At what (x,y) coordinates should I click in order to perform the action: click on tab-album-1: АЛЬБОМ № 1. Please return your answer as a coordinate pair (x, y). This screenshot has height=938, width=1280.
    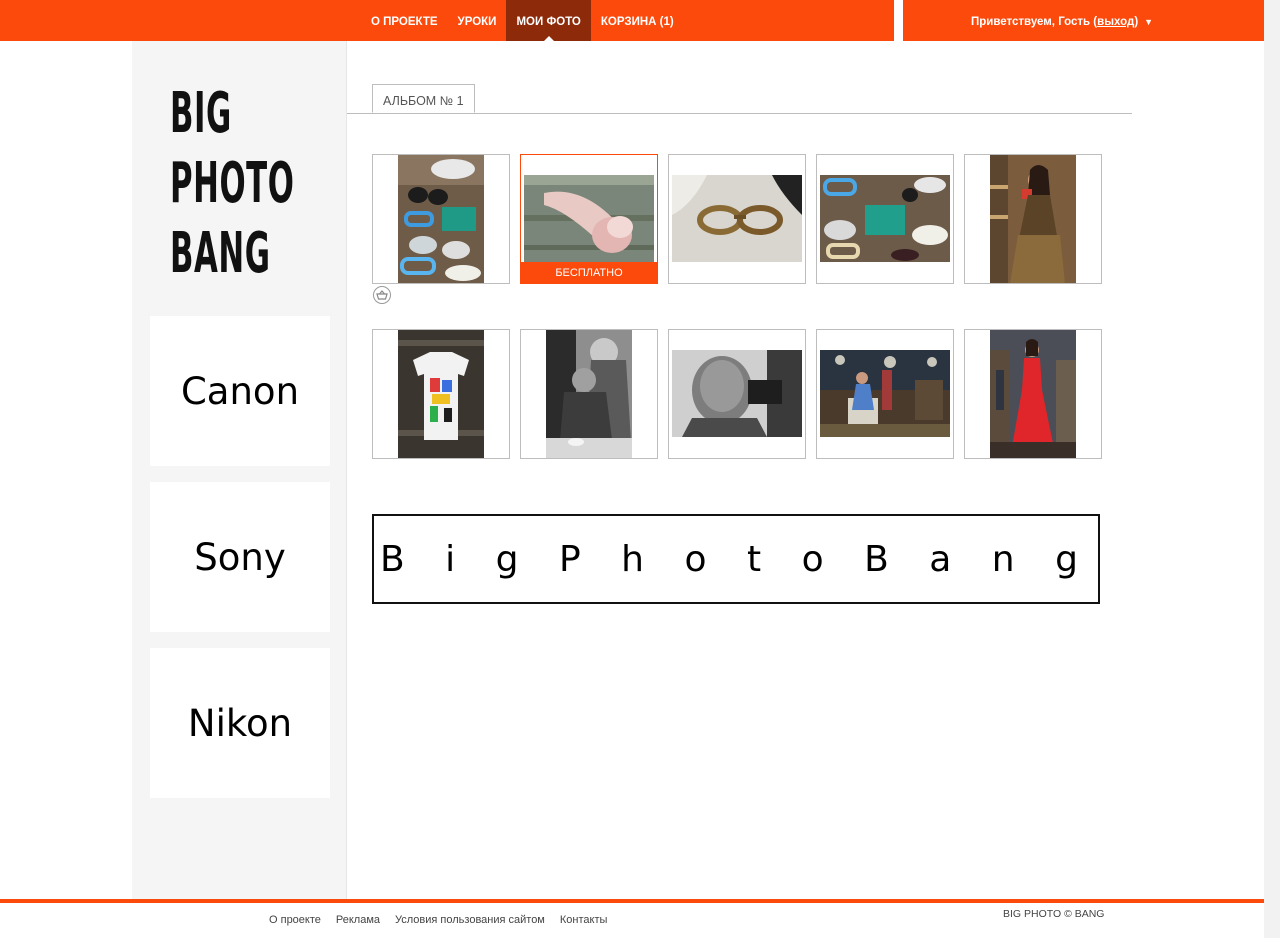
    Looking at the image, I should click on (423, 98).